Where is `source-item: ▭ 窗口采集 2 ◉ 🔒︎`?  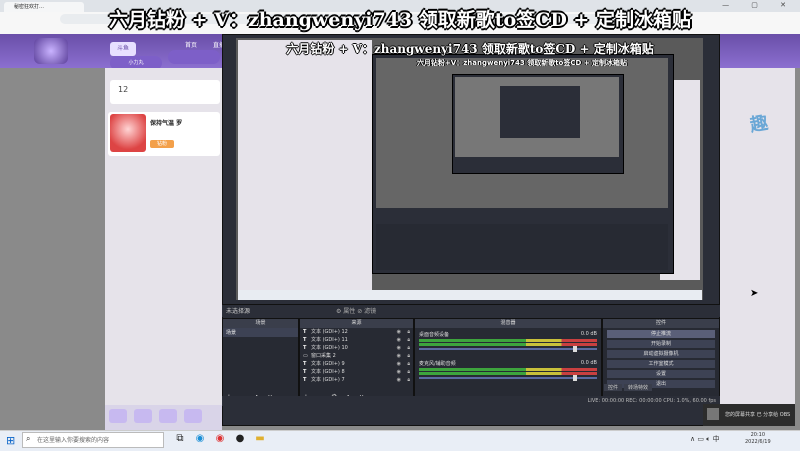 source-item: ▭ 窗口采集 2 ◉ 🔒︎ is located at coordinates (356, 356).